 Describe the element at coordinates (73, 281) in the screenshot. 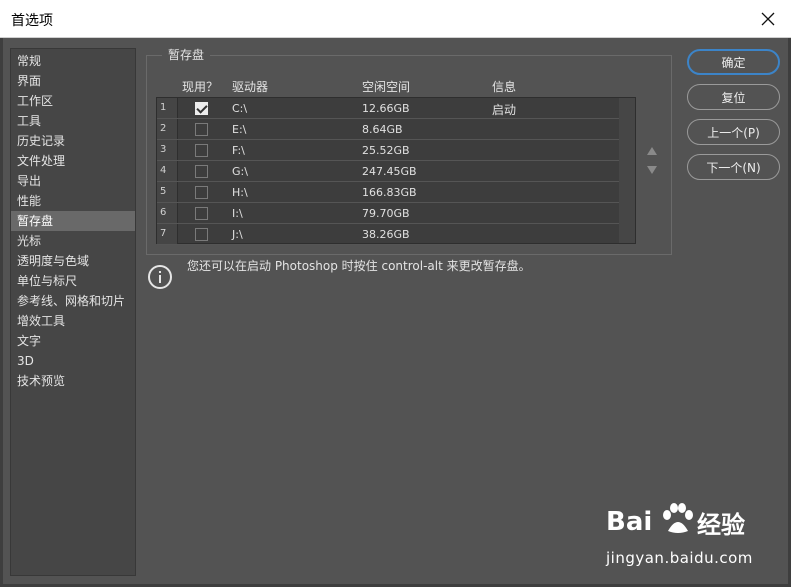

I see `sidebar-item: 单位与标尺` at that location.